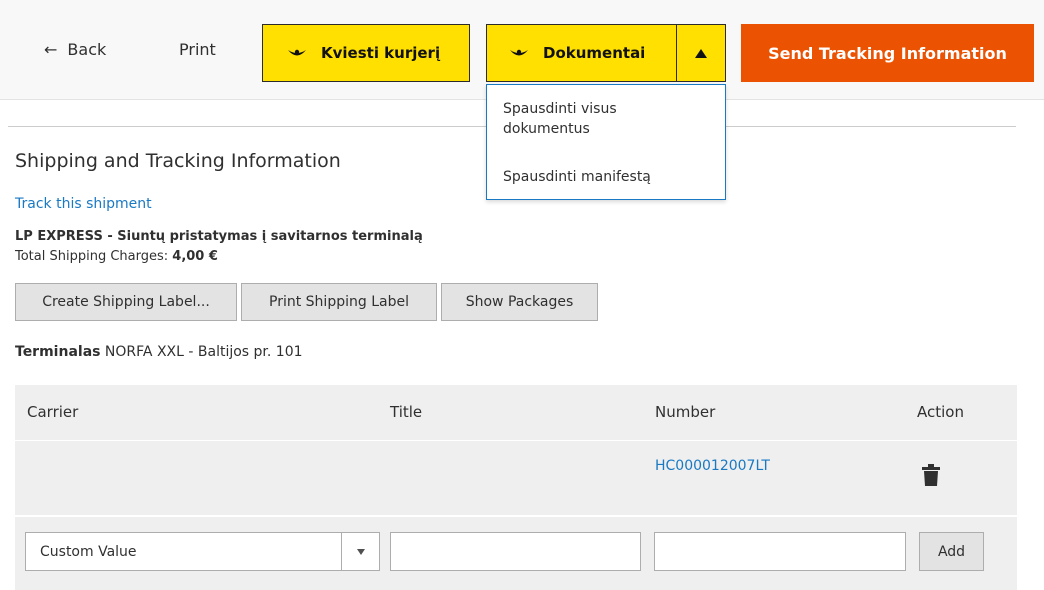  I want to click on shipping-charges: Total Shipping Charges: 4,00 €, so click(116, 256).